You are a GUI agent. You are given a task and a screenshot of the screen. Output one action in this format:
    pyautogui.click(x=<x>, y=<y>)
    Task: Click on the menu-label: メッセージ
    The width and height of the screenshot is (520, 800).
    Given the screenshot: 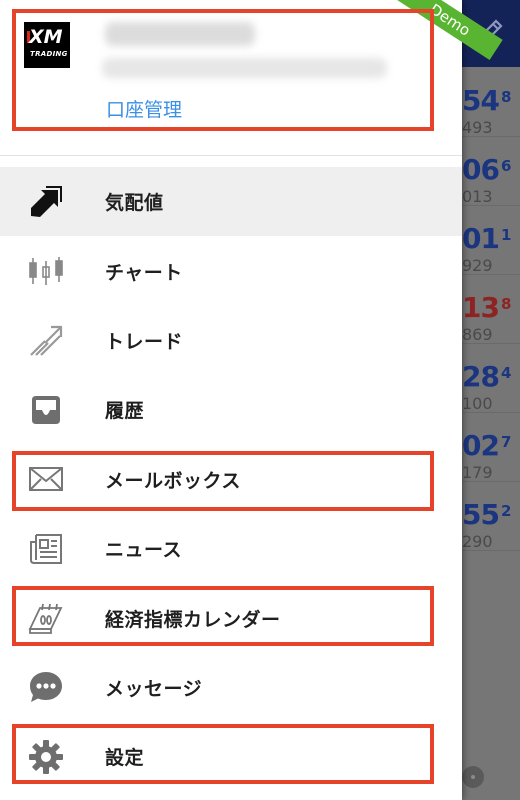 What is the action you would take?
    pyautogui.click(x=154, y=688)
    